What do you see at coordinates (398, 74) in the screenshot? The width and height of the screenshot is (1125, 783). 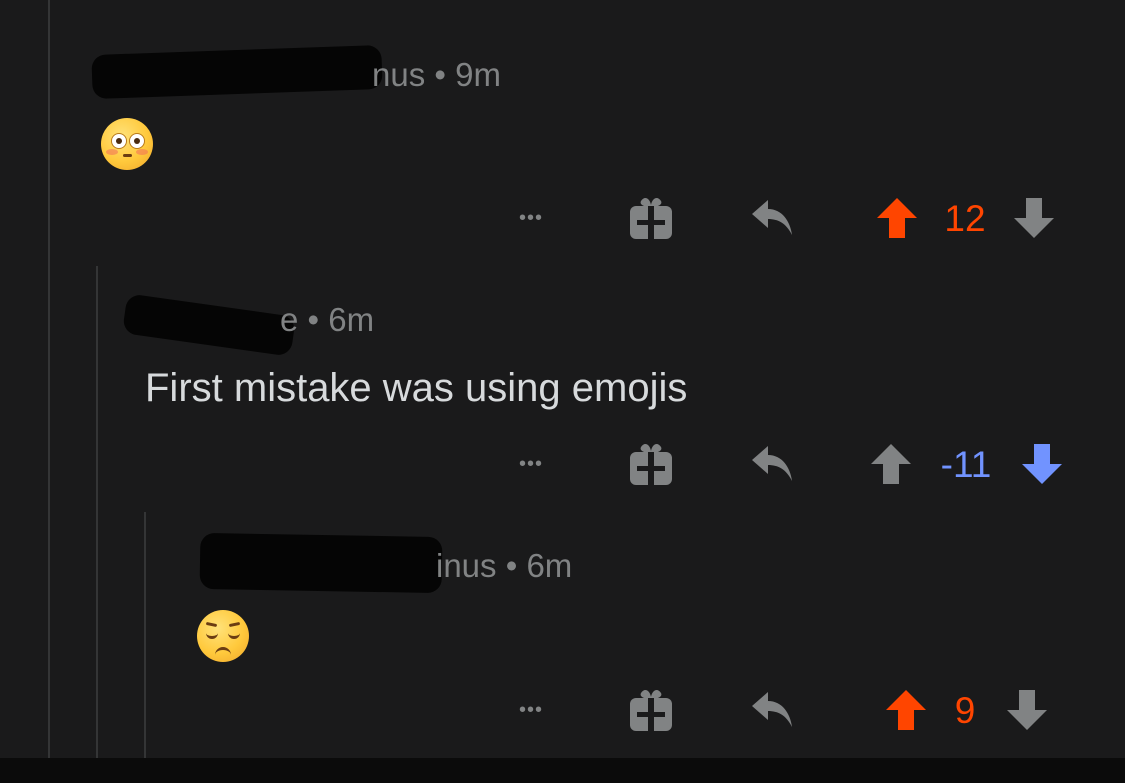 I see `comment-author: nus` at bounding box center [398, 74].